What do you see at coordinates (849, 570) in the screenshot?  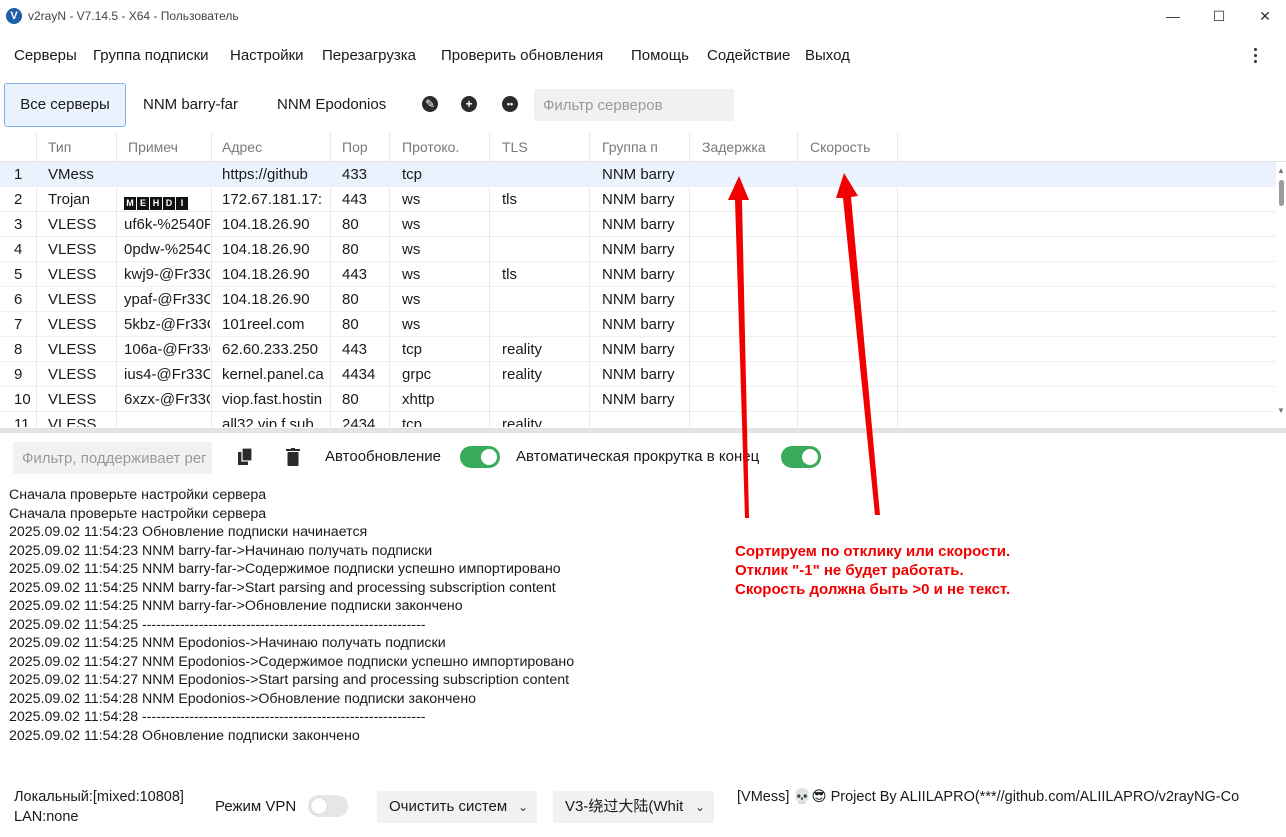 I see `annotation-line: Отклик "-1" не будет работать.` at bounding box center [849, 570].